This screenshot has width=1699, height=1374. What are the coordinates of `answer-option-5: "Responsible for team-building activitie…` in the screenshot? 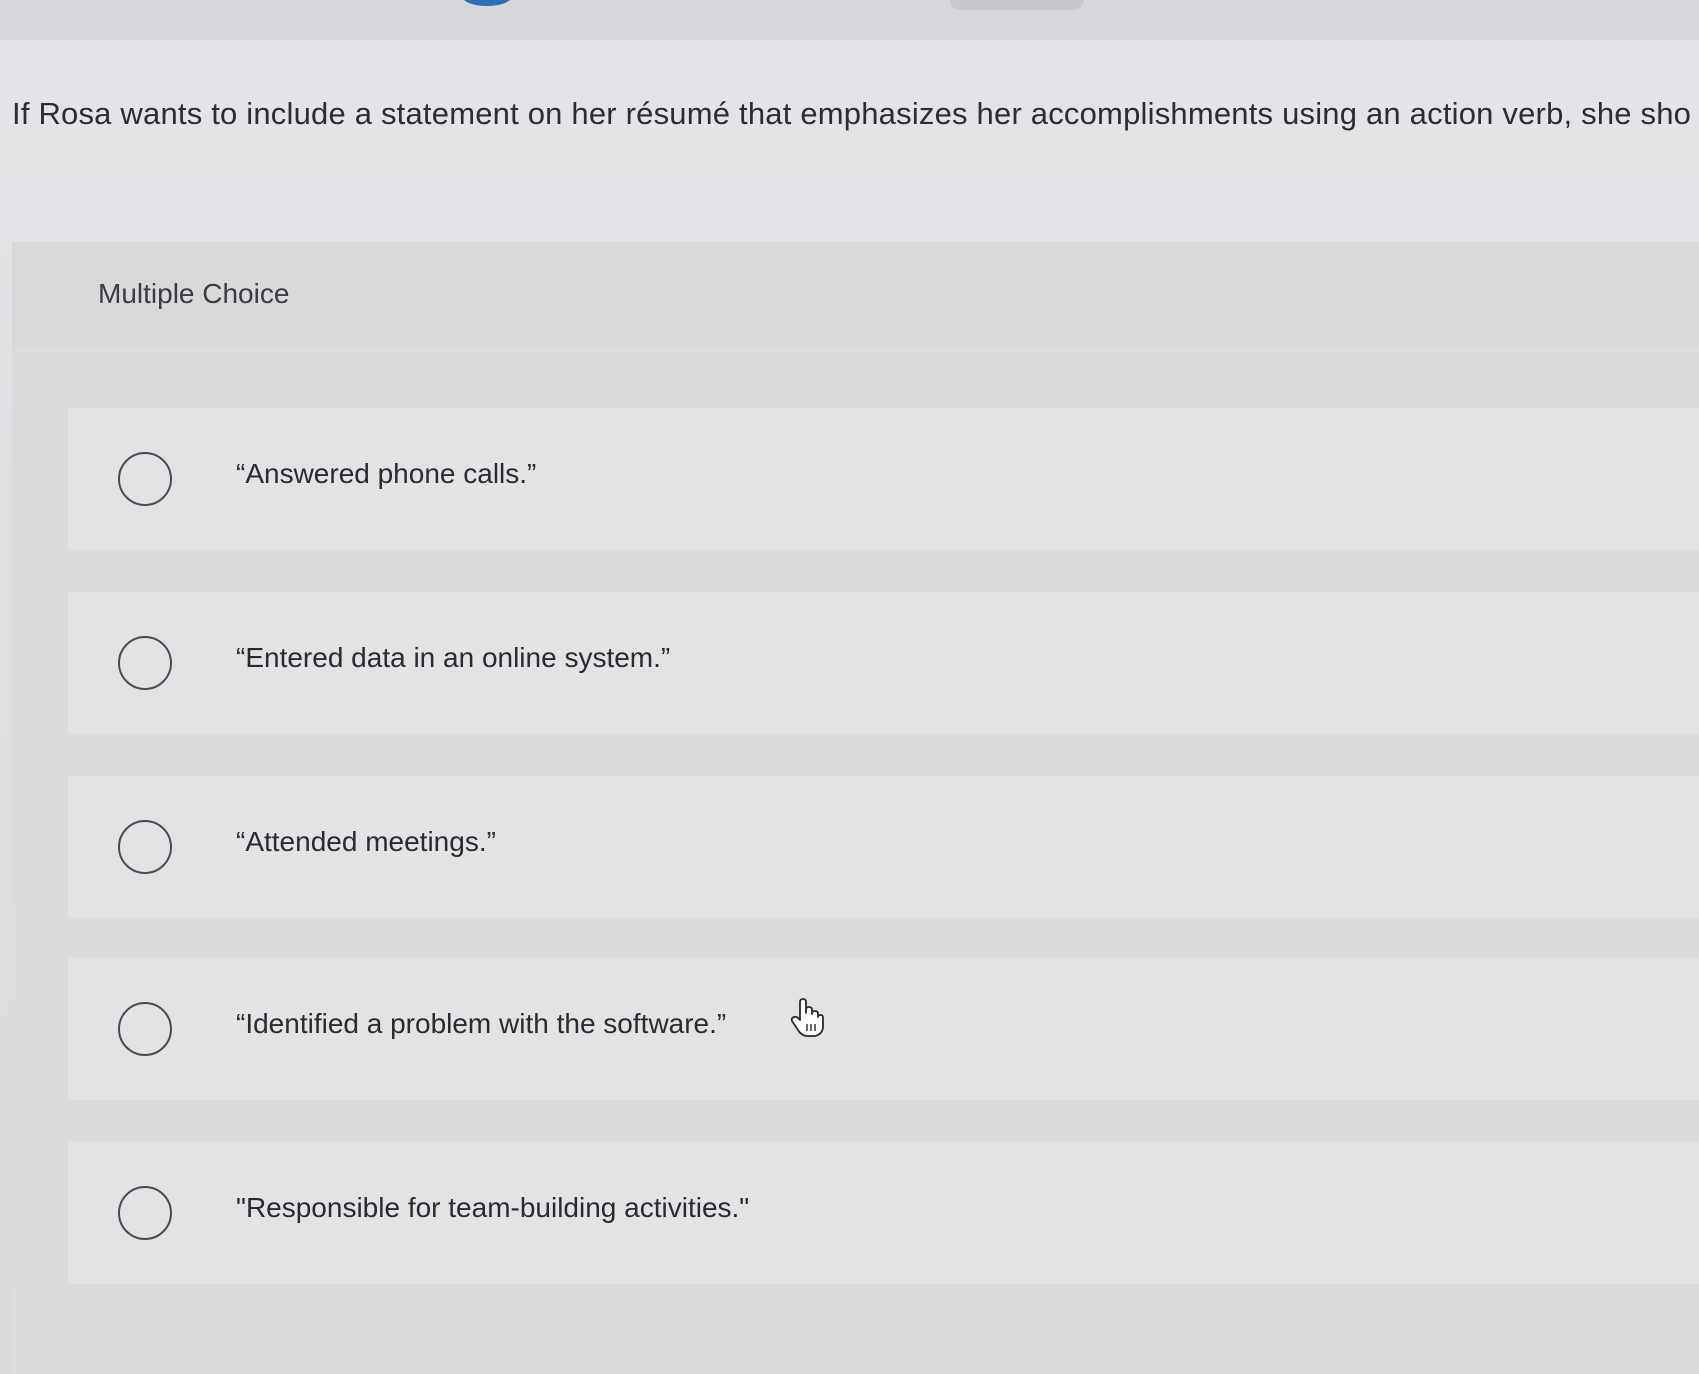 It's located at (883, 1213).